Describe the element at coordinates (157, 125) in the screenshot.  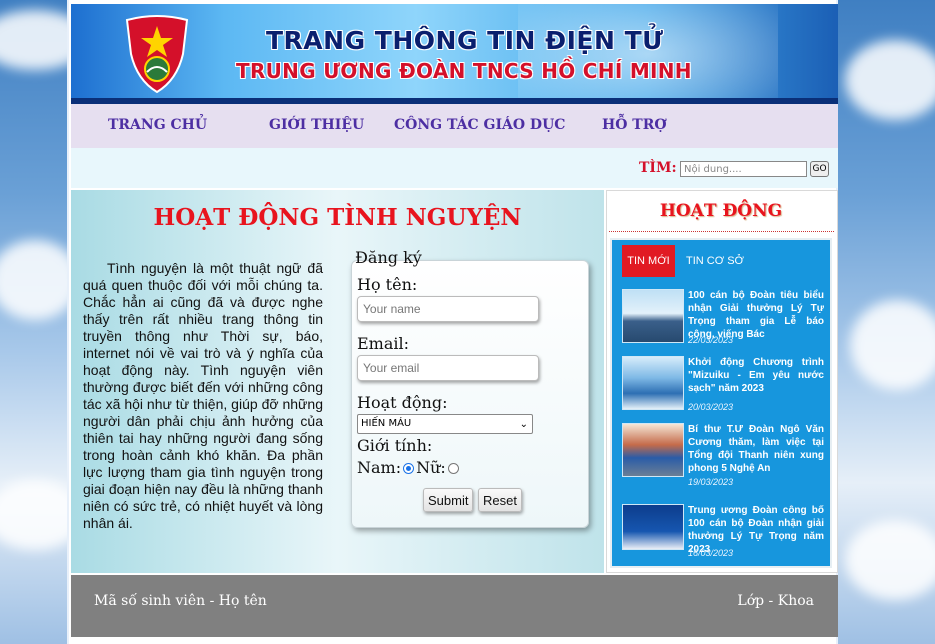
I see `nav-item-home: TRANG CHỦ` at that location.